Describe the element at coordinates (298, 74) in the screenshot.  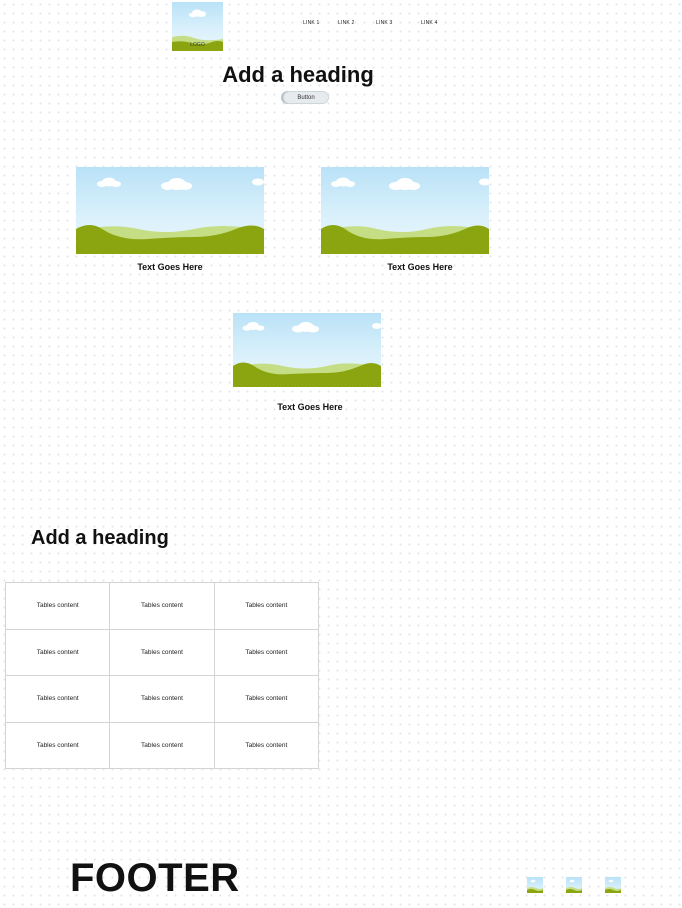
I see `hero-heading: Add a heading` at that location.